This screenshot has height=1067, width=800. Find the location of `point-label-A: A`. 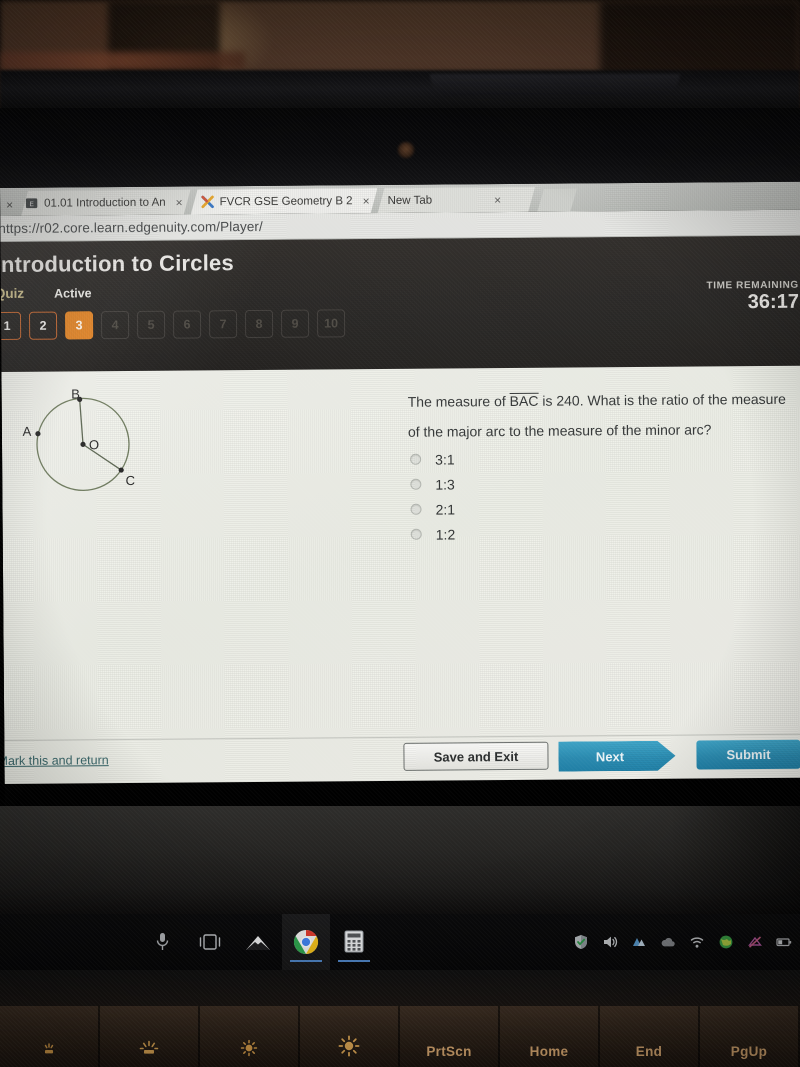

point-label-A: A is located at coordinates (27, 431).